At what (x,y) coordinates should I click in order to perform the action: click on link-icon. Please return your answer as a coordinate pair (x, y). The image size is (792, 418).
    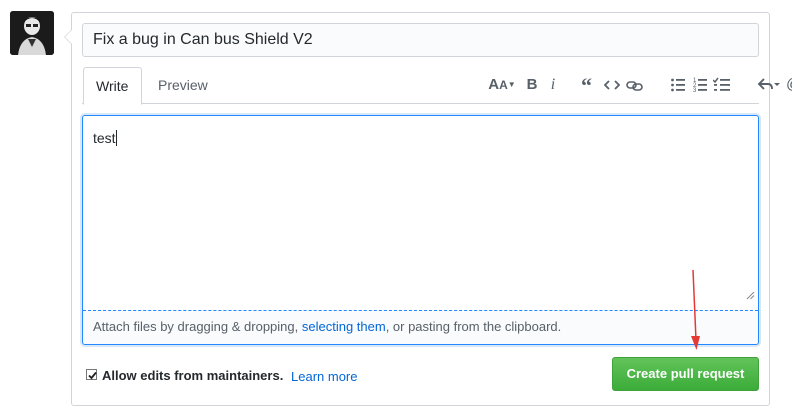
    Looking at the image, I should click on (634, 85).